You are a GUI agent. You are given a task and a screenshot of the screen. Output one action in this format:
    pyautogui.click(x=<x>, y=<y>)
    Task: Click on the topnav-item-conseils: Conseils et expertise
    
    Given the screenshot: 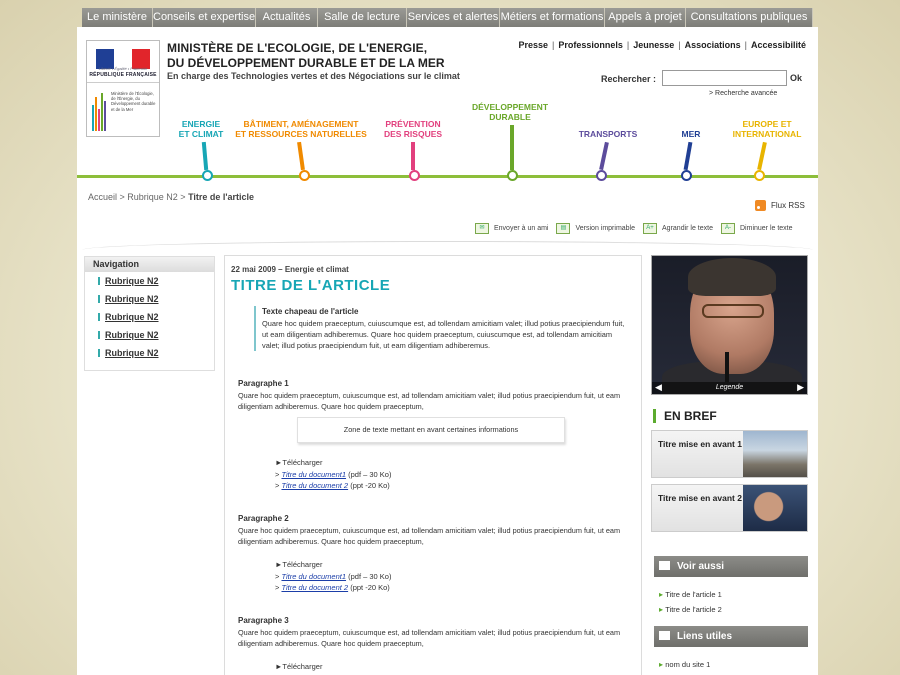 What is the action you would take?
    pyautogui.click(x=204, y=17)
    